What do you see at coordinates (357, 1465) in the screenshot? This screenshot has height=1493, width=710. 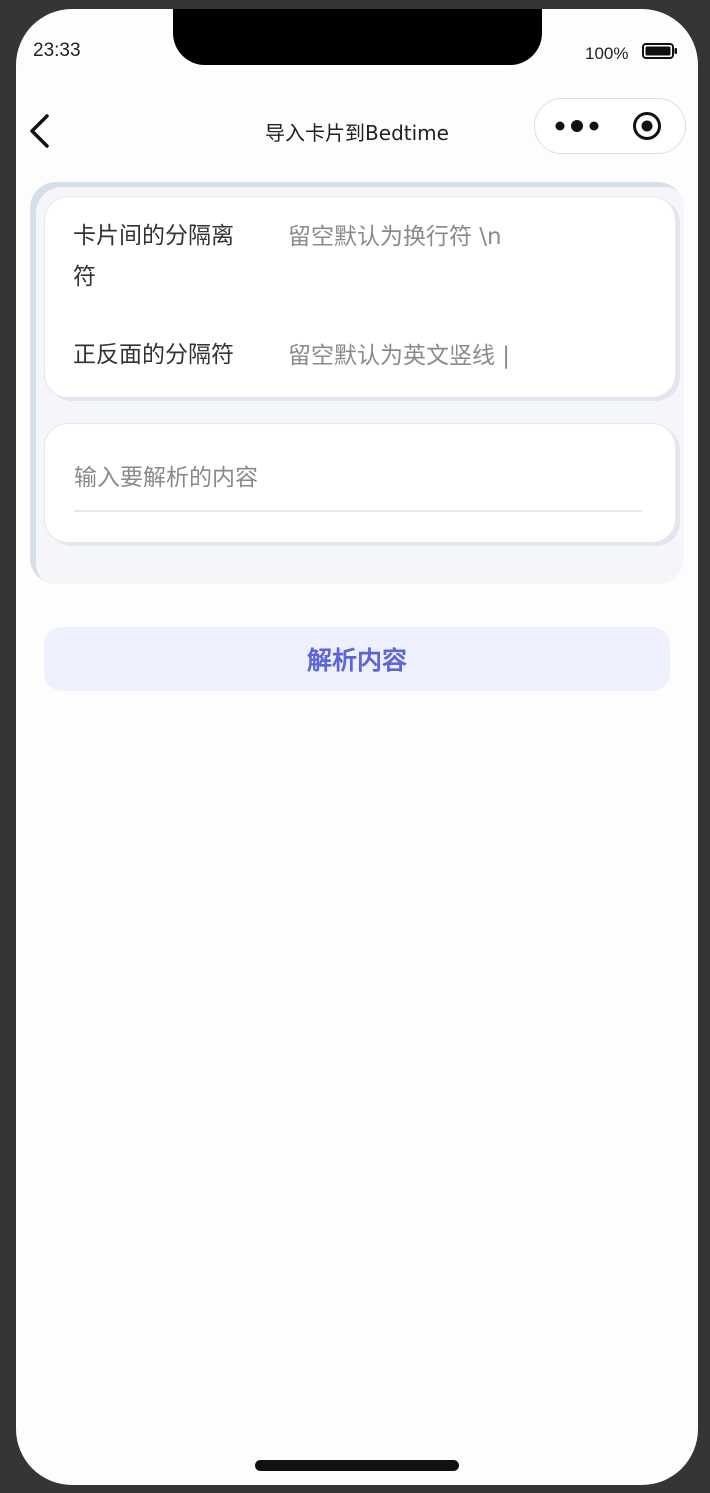 I see `home-indicator` at bounding box center [357, 1465].